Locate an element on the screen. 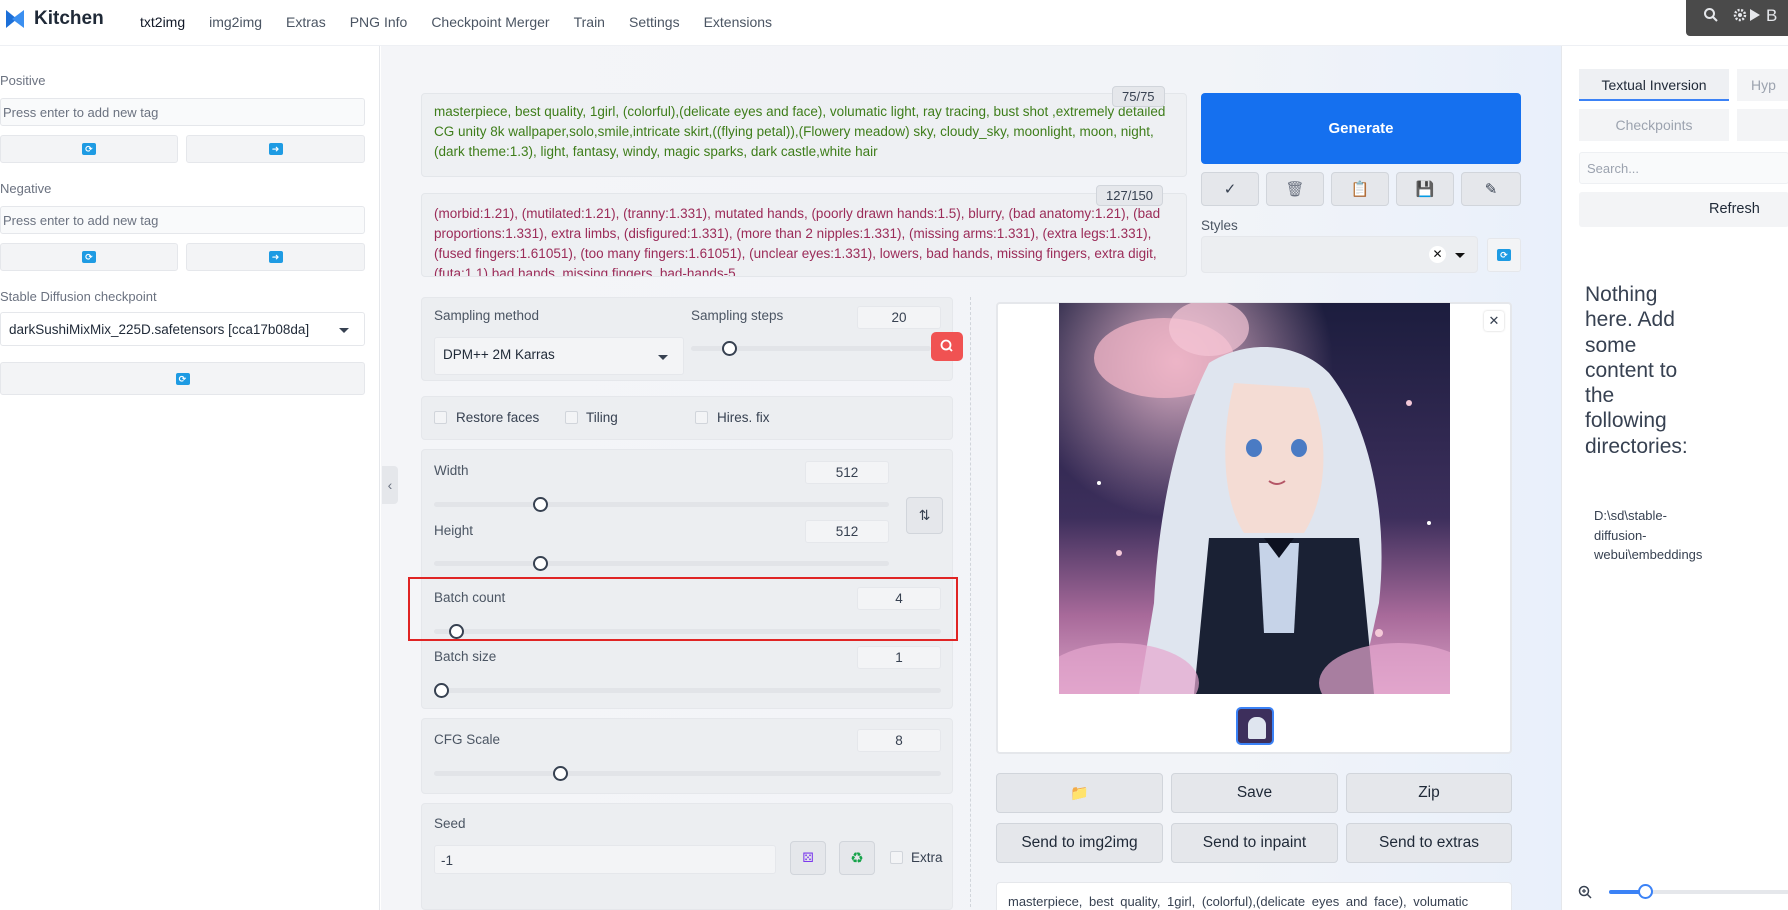  send-to-img2img-button: Send to img2img is located at coordinates (1079, 843).